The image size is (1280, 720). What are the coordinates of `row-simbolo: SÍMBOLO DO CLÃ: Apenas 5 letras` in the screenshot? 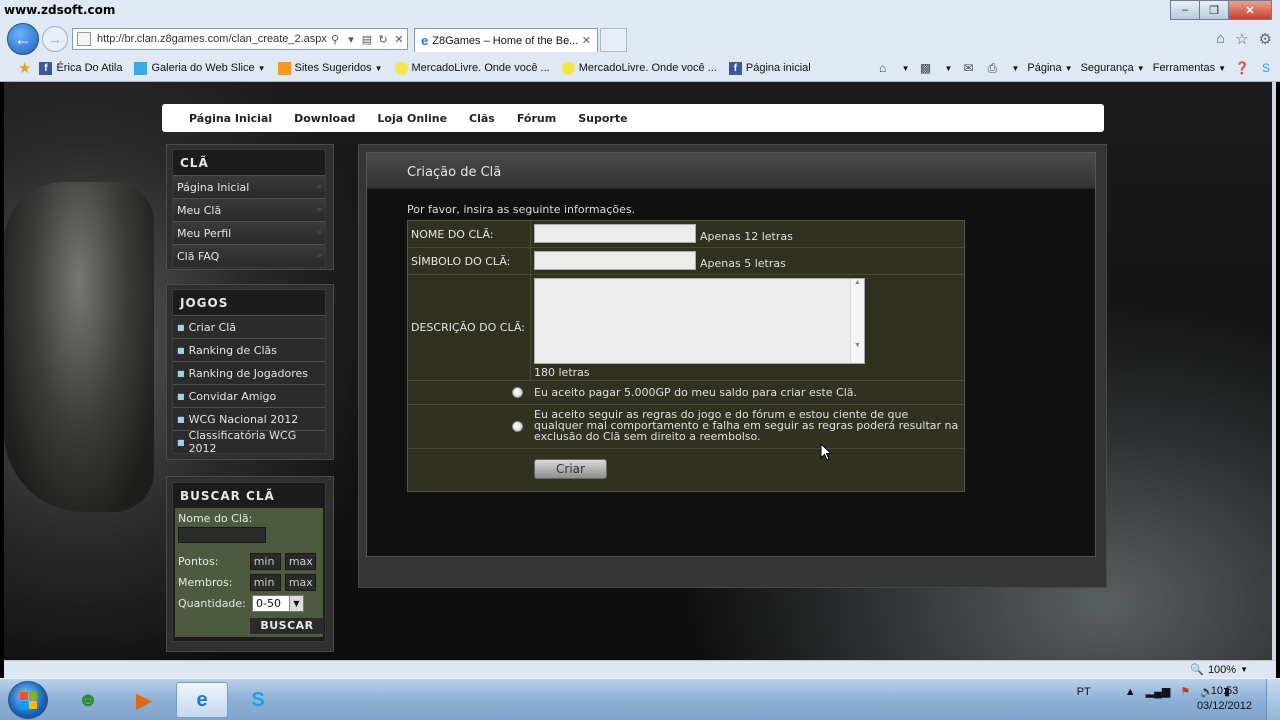 It's located at (686, 261).